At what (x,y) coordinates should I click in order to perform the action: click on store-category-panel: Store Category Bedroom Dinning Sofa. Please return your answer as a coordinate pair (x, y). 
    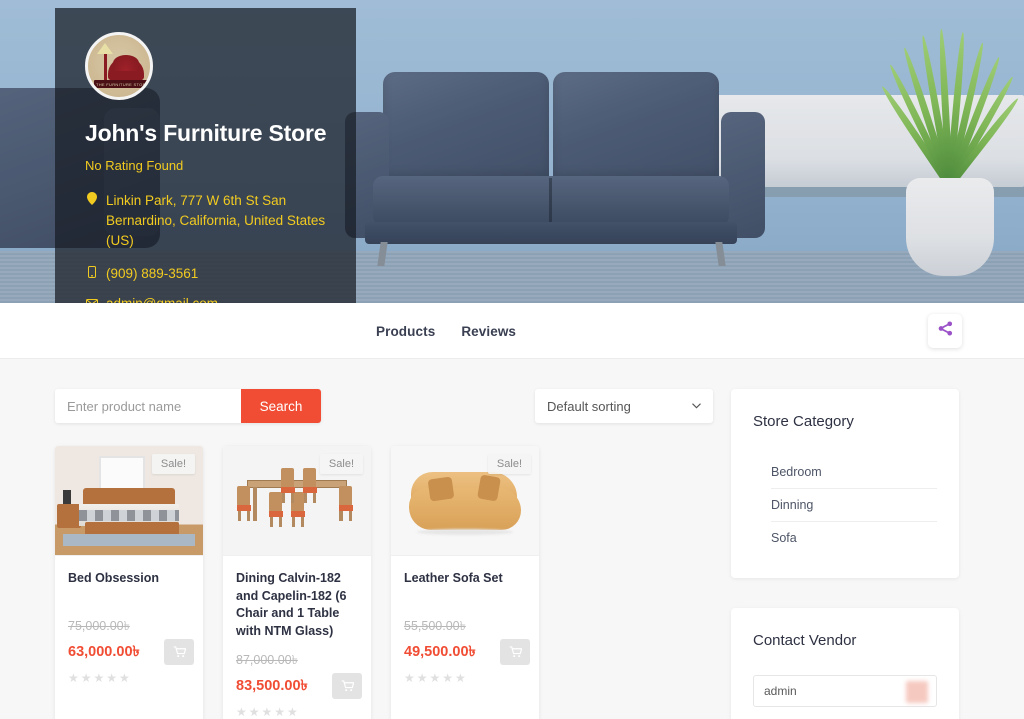
    Looking at the image, I should click on (845, 483).